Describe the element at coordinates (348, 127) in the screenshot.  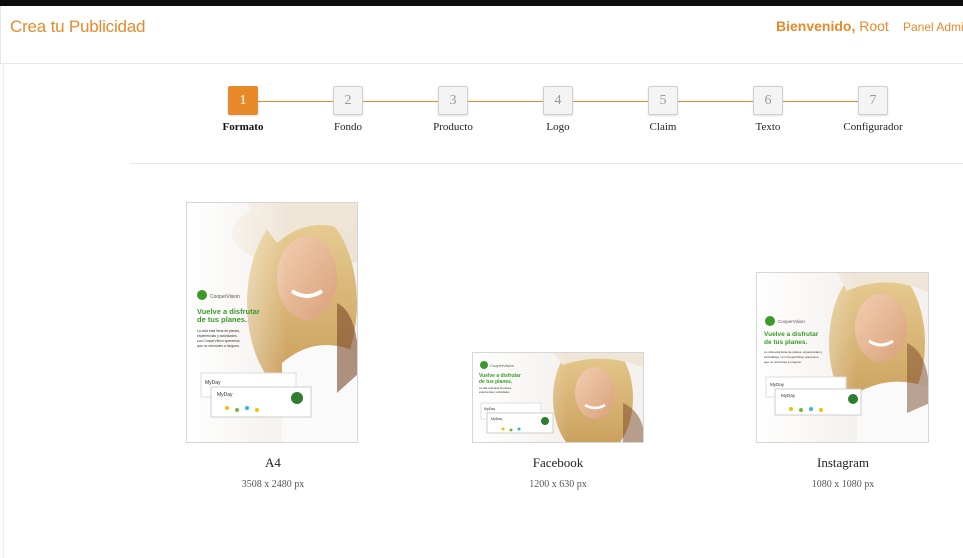
I see `step-label: Fondo` at that location.